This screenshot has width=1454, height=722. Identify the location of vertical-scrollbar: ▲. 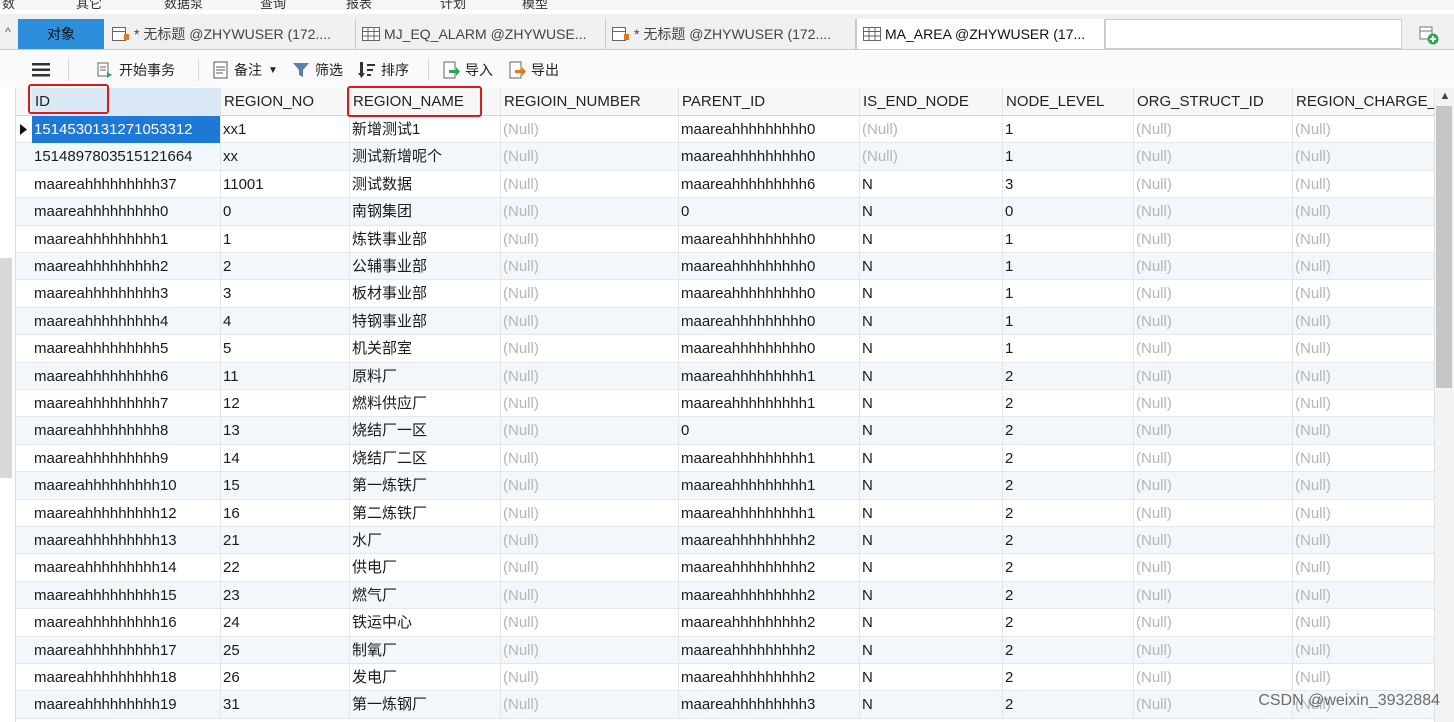
(1444, 405).